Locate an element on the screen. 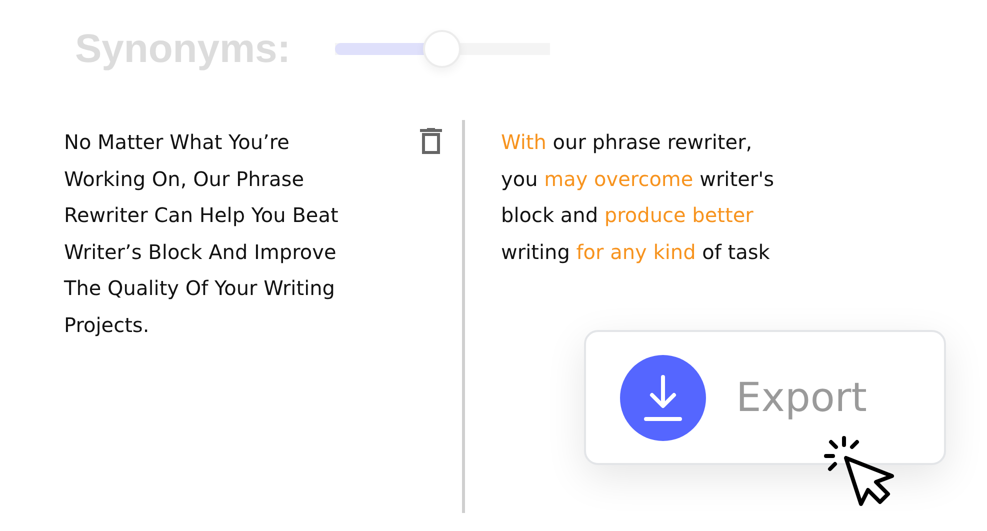 The height and width of the screenshot is (531, 987). slider-thumb is located at coordinates (442, 49).